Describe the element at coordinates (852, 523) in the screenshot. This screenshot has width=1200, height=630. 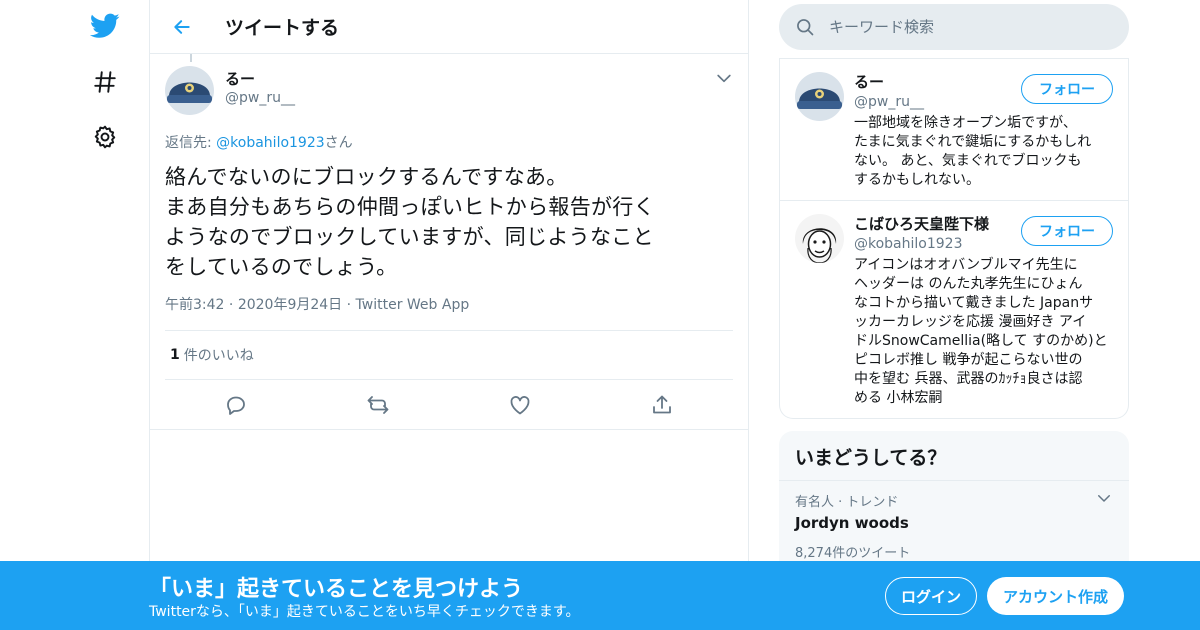
I see `trend-name: Jordyn woods` at that location.